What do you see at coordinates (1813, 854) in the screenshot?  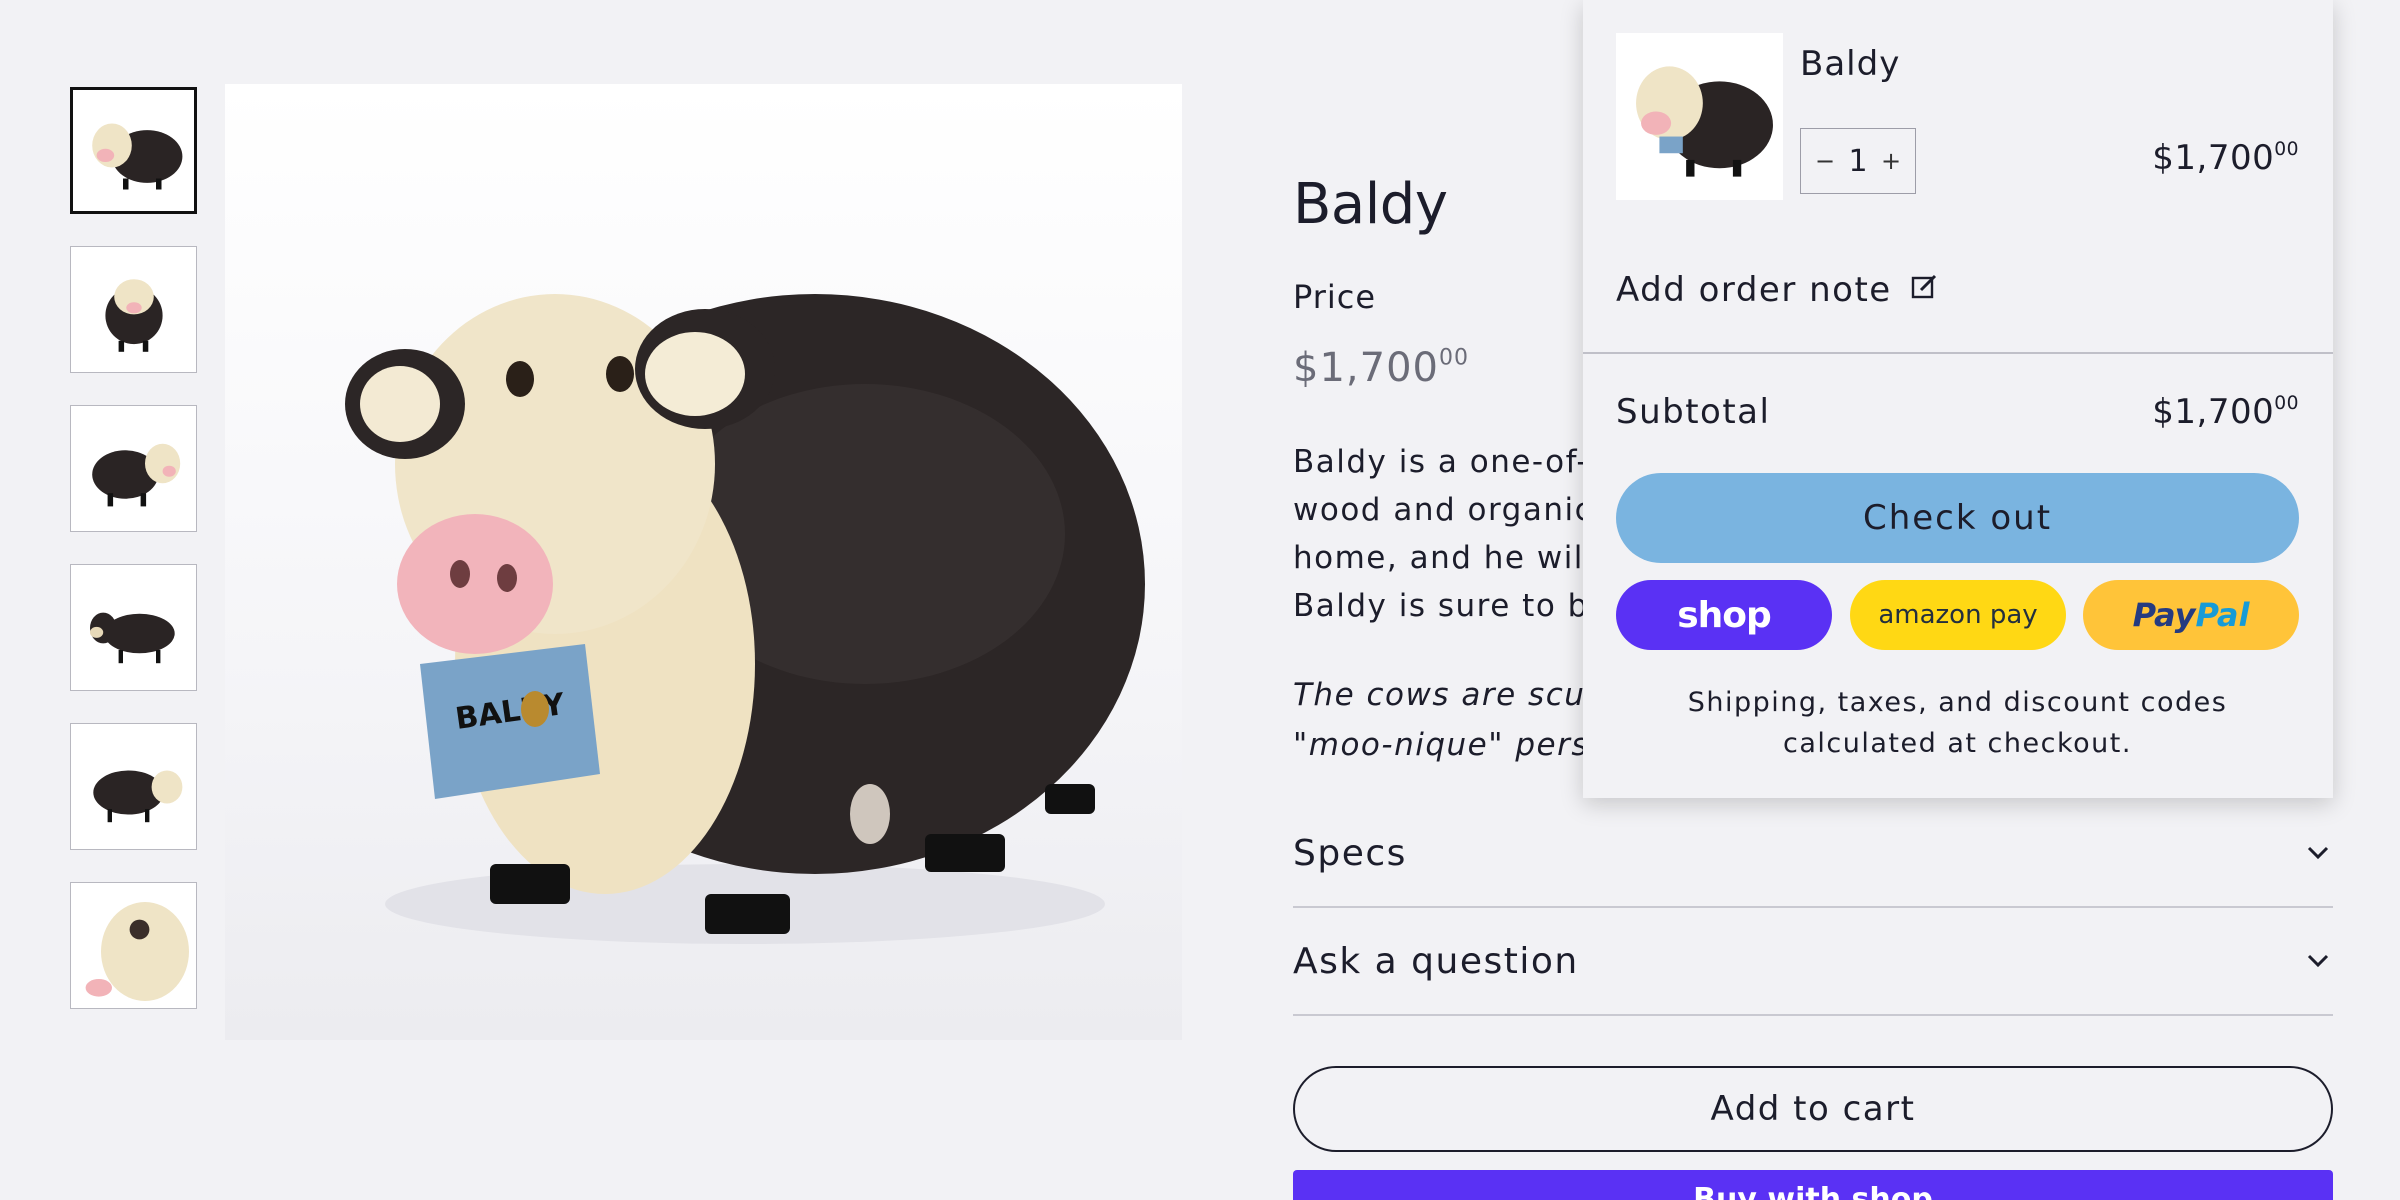 I see `accordion-specs: Specs` at bounding box center [1813, 854].